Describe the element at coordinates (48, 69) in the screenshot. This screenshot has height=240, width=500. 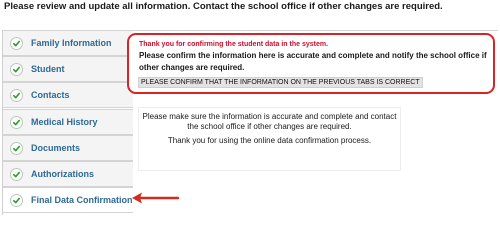
I see `tab-label: Student` at that location.